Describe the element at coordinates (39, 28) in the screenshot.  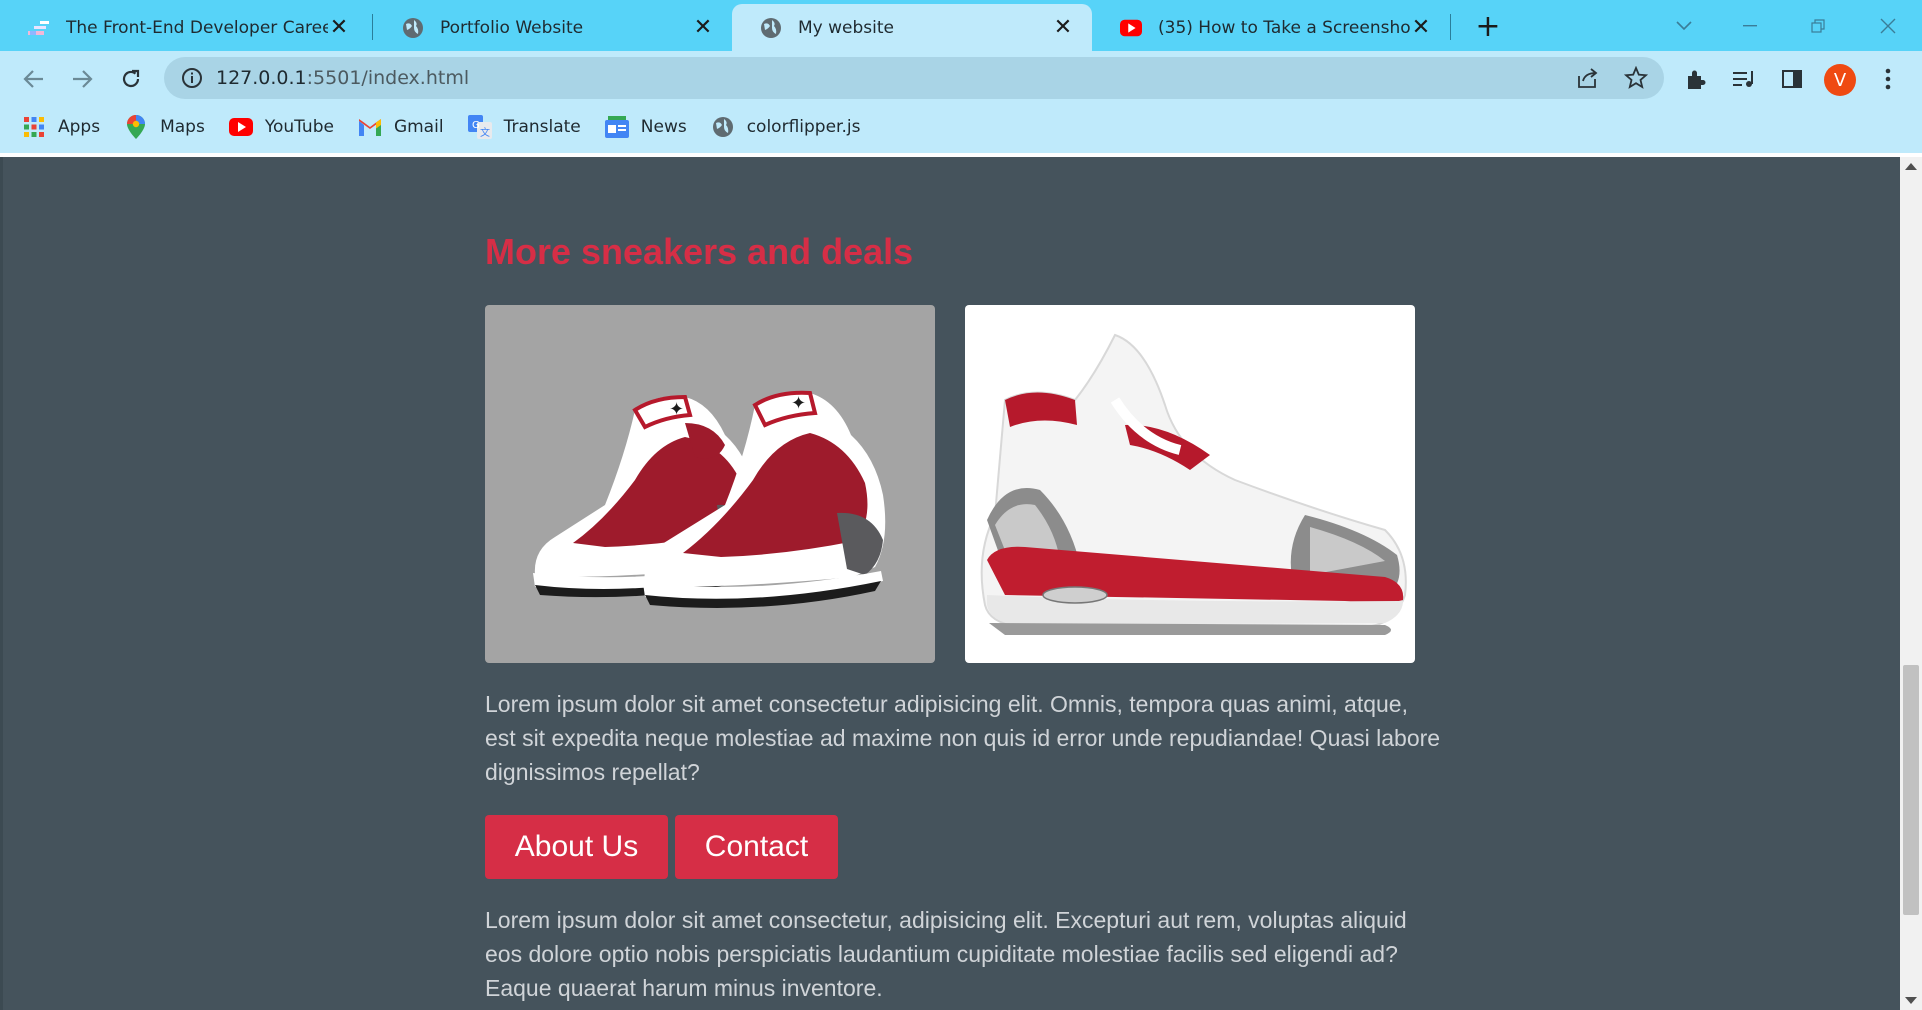
I see `roadmap-favicon-icon` at that location.